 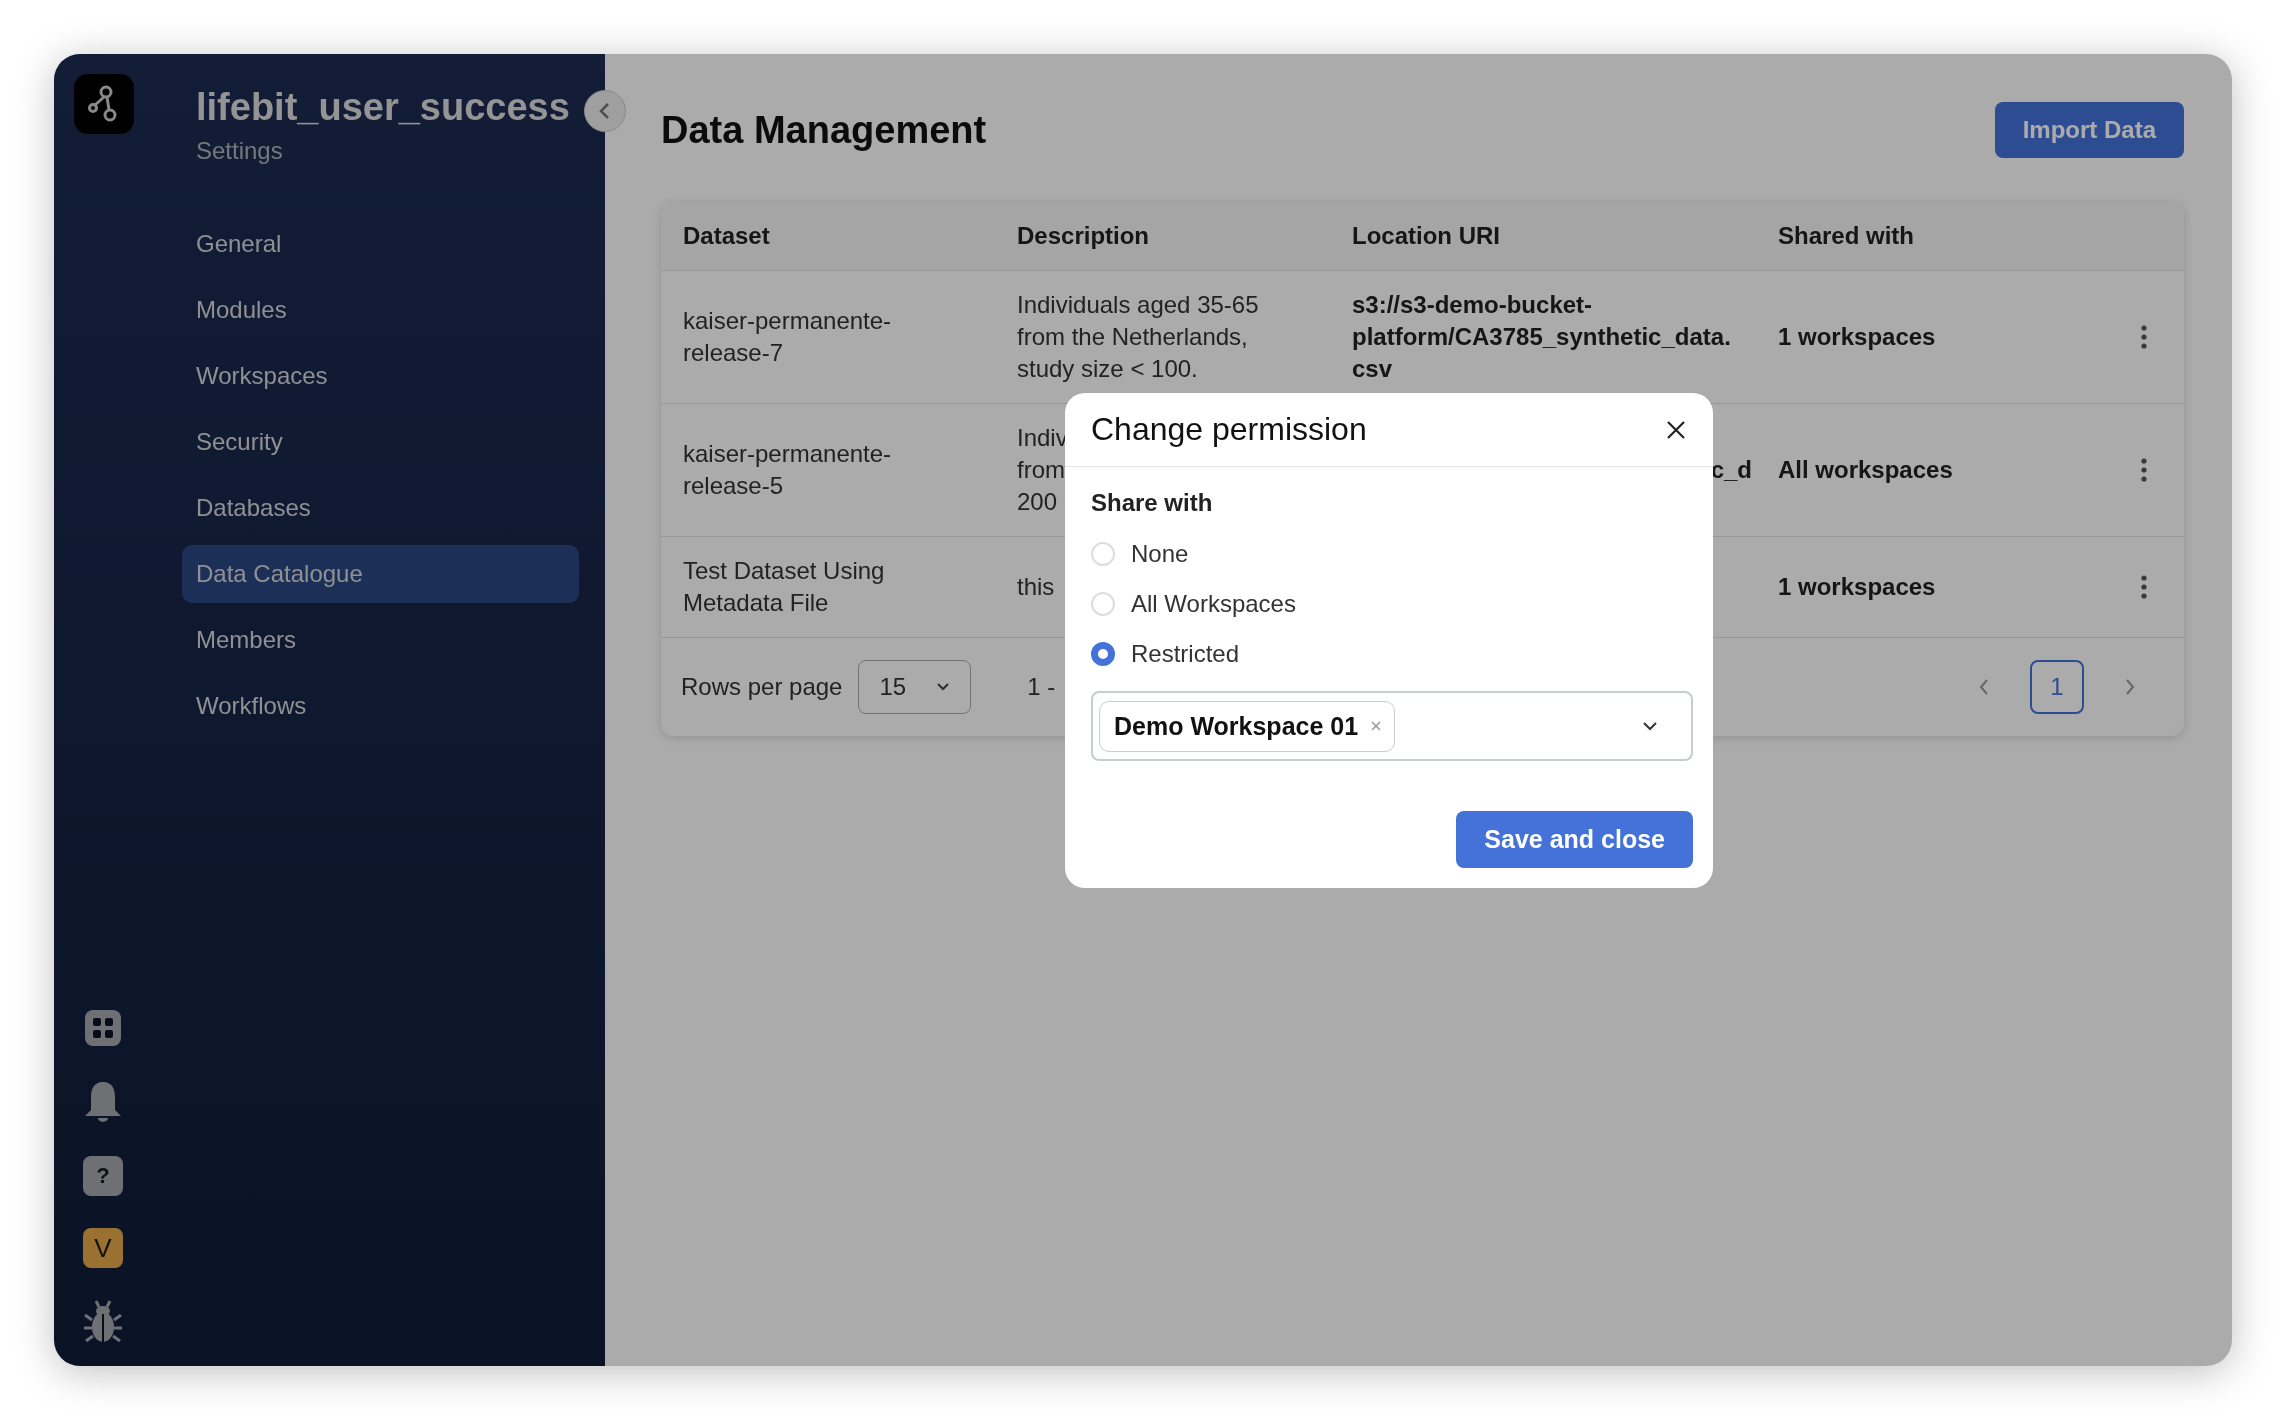 What do you see at coordinates (380, 244) in the screenshot?
I see `sidebar-item: General` at bounding box center [380, 244].